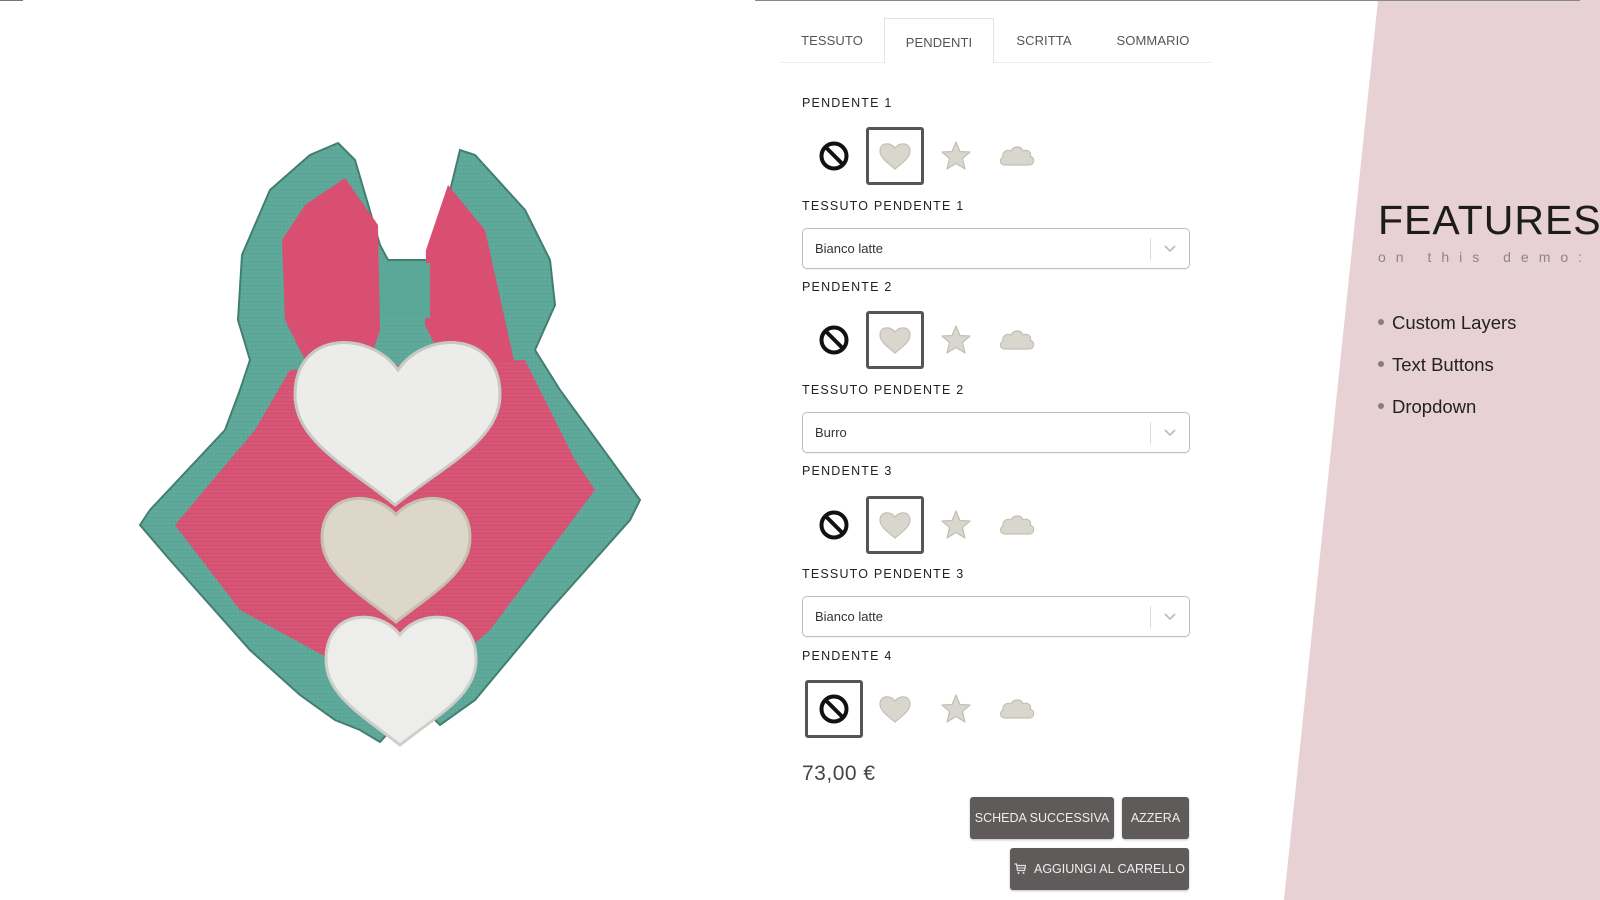 This screenshot has width=1600, height=900. I want to click on feature-item: Custom Layers, so click(1489, 323).